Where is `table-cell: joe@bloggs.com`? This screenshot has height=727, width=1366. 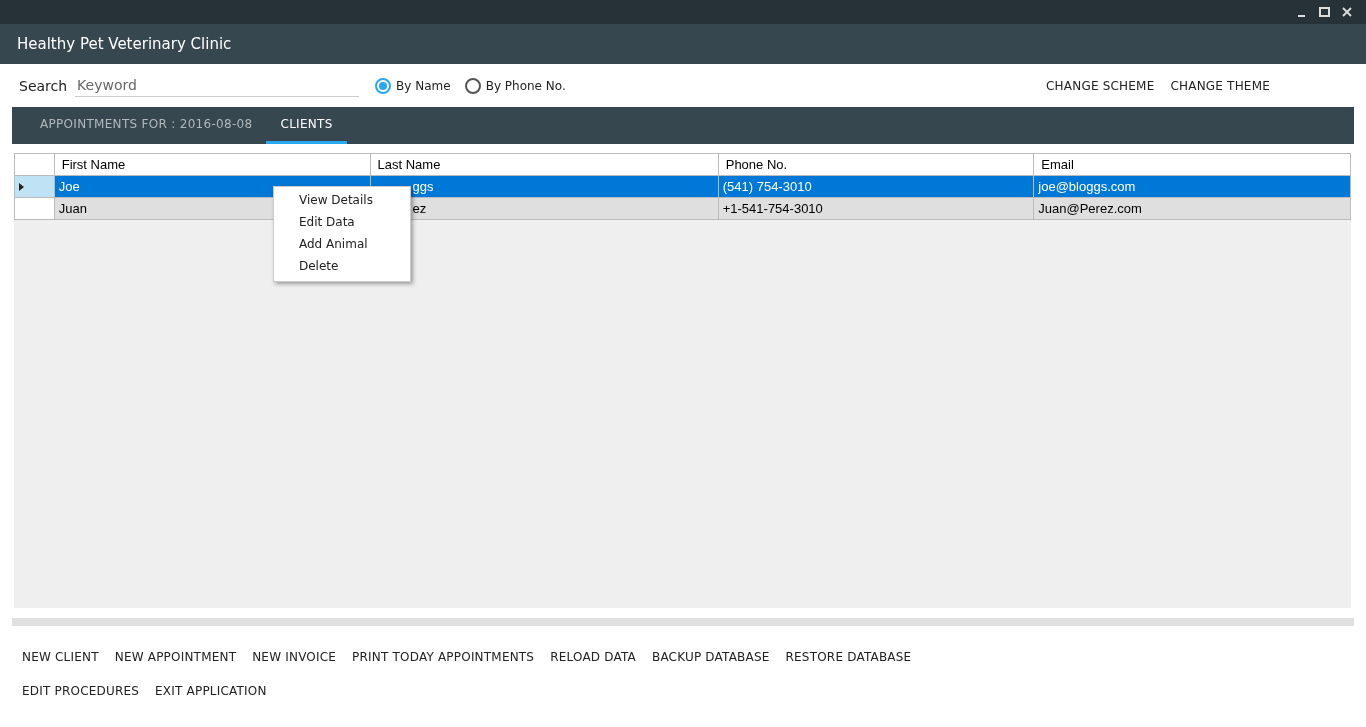
table-cell: joe@bloggs.com is located at coordinates (1087, 186).